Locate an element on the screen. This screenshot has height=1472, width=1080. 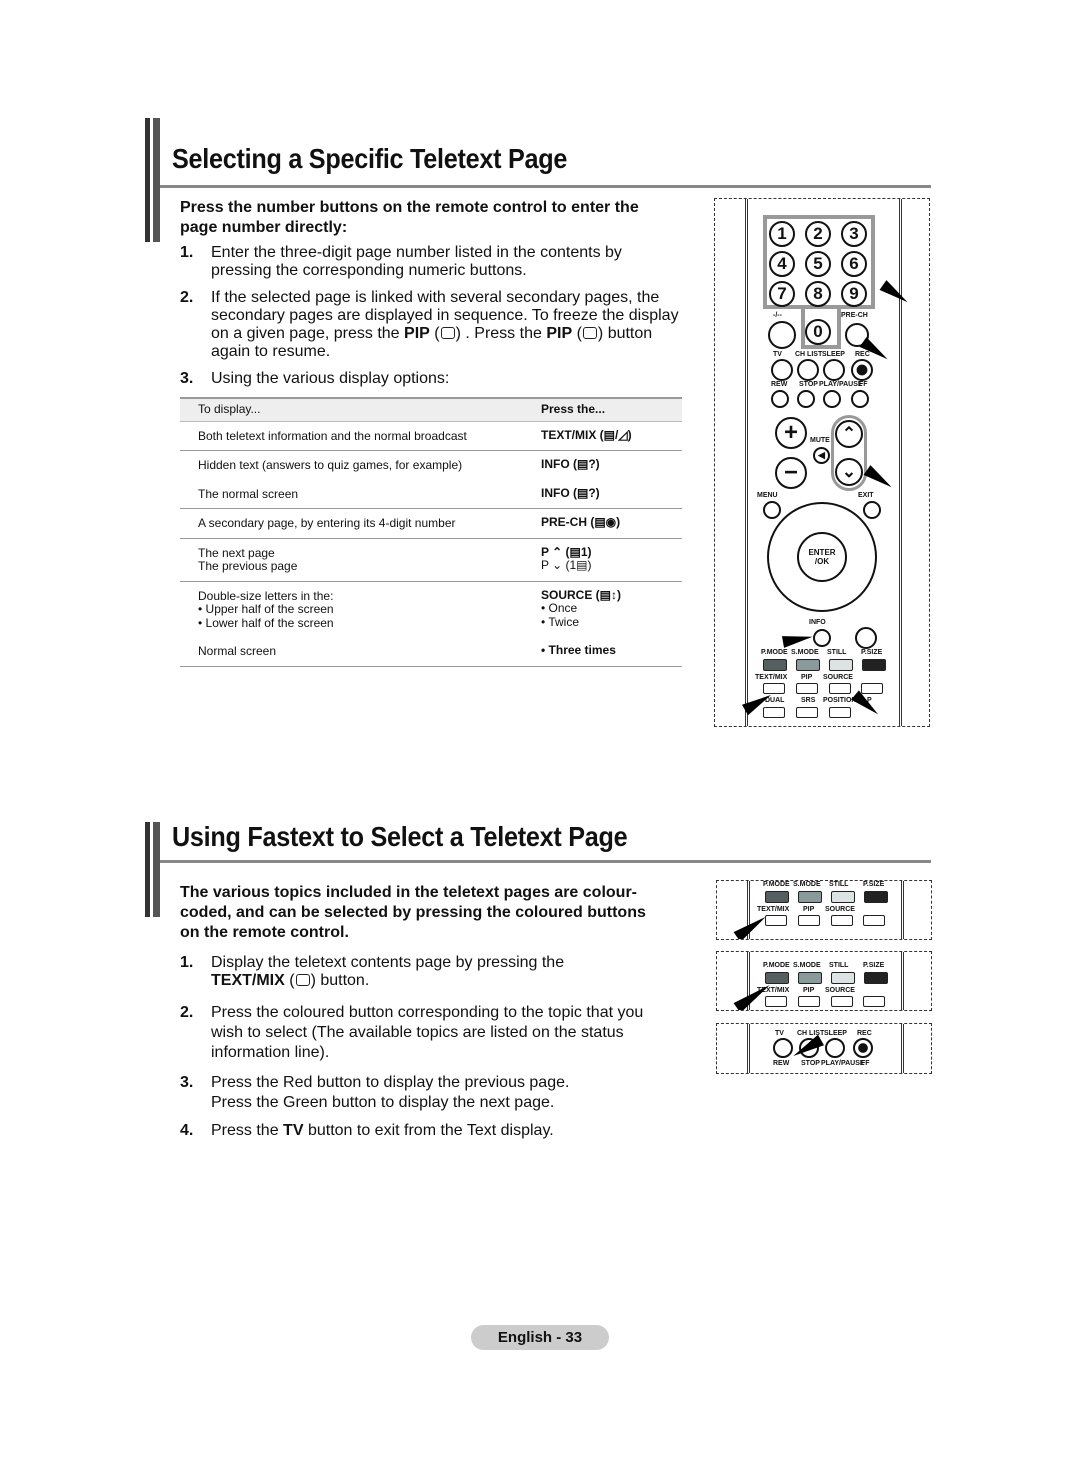
section-marker is located at coordinates (152, 869).